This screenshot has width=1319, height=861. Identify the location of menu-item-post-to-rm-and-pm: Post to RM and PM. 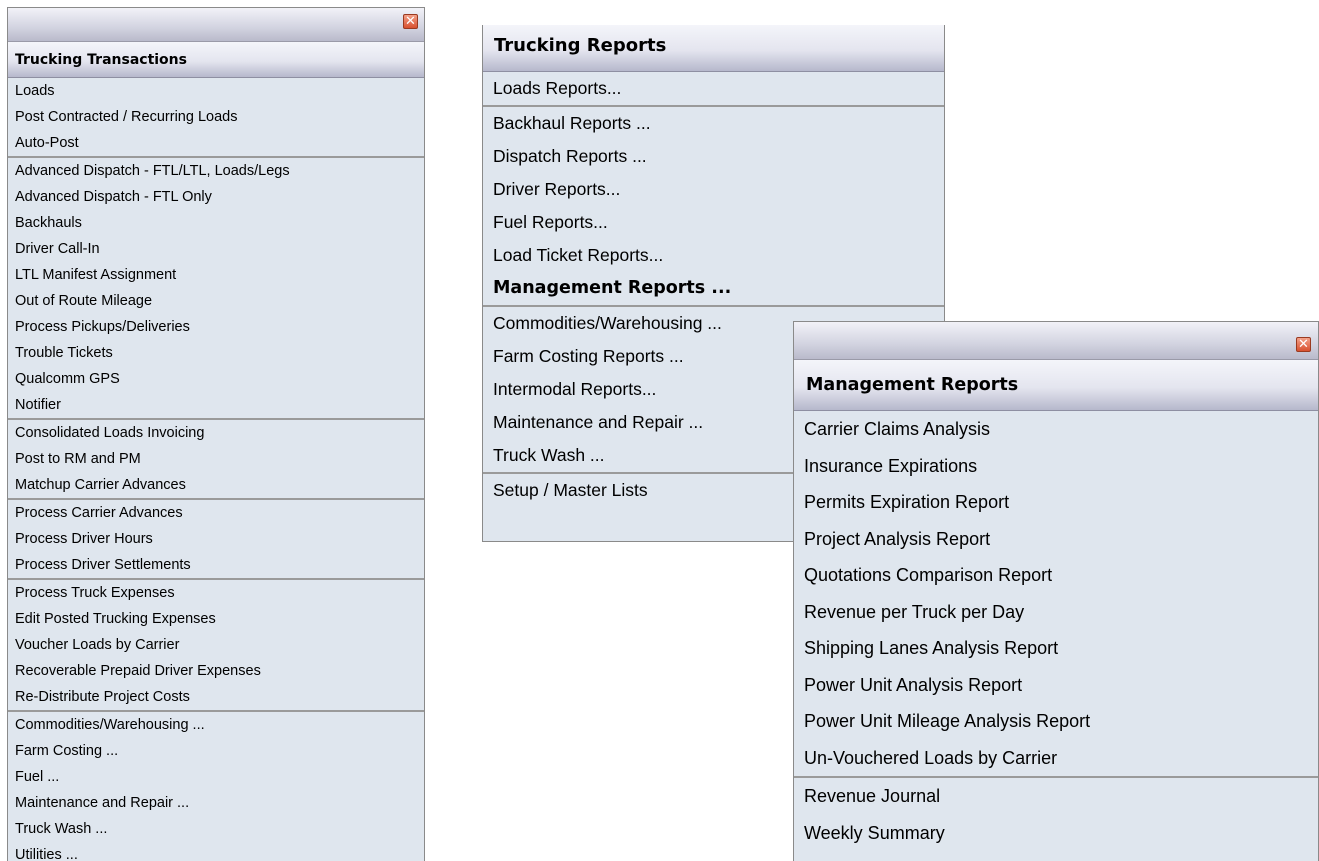
(216, 459).